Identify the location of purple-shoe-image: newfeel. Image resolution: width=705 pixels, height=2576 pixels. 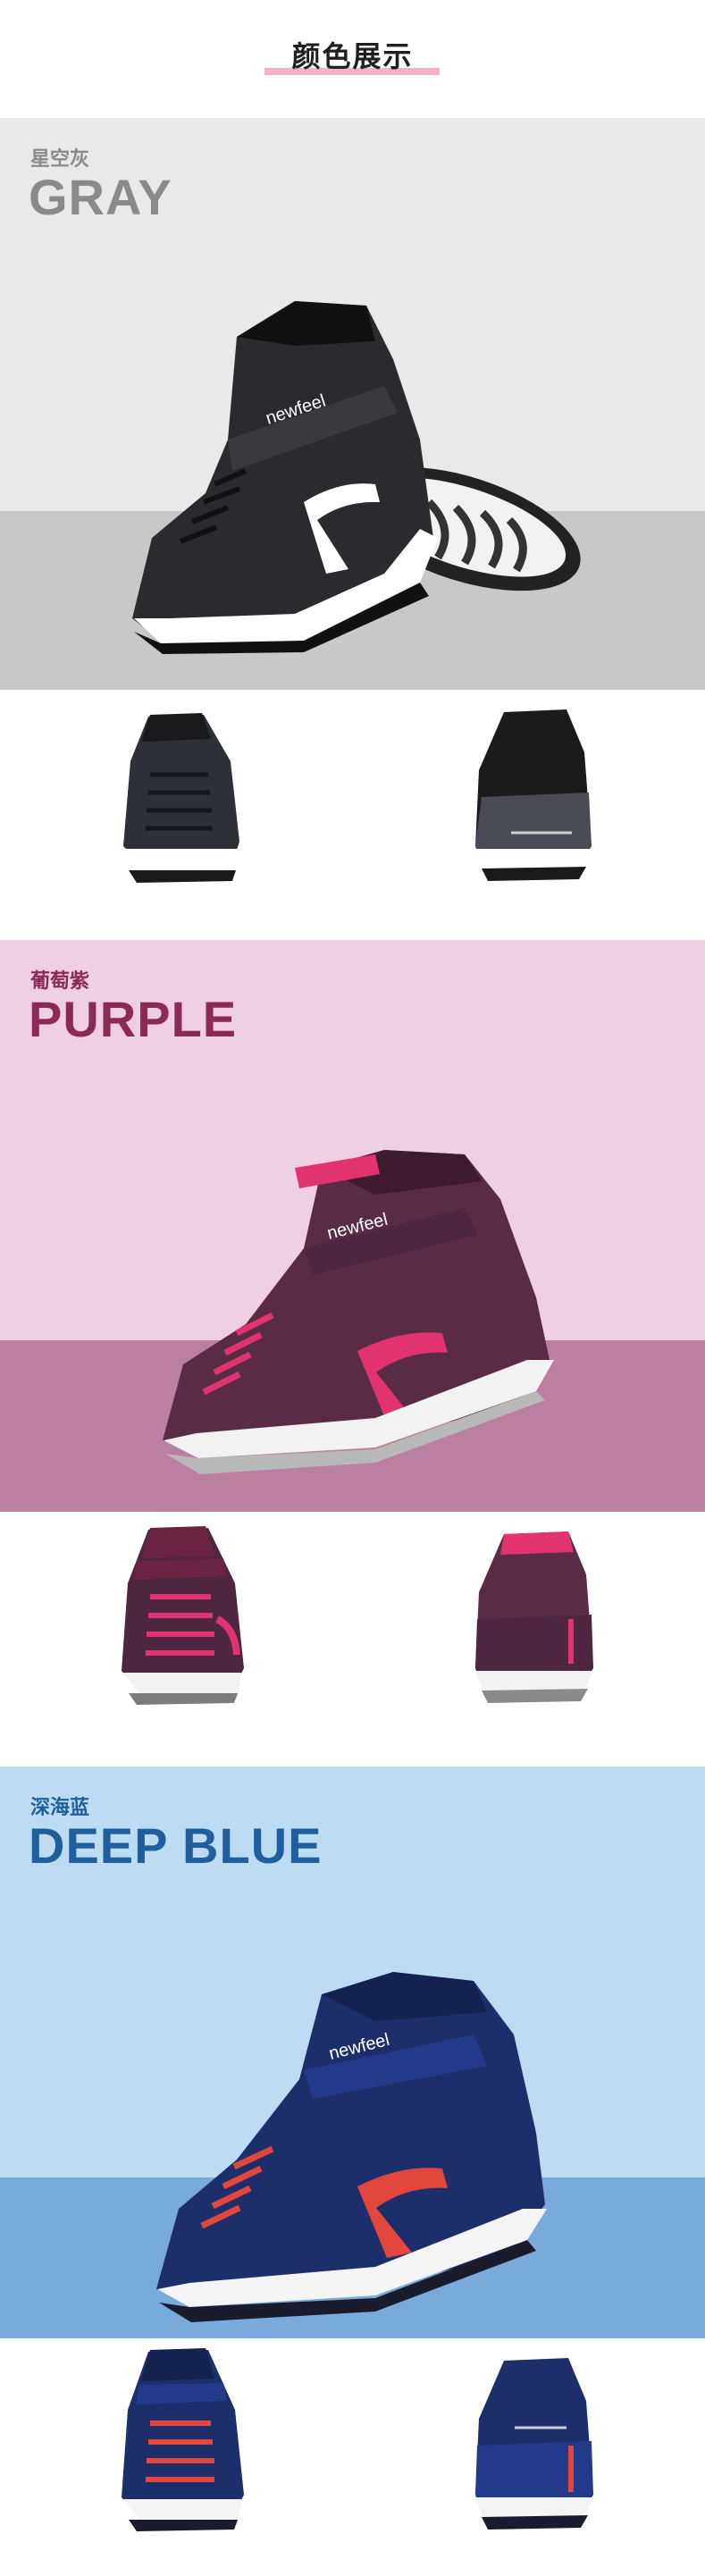
(358, 1312).